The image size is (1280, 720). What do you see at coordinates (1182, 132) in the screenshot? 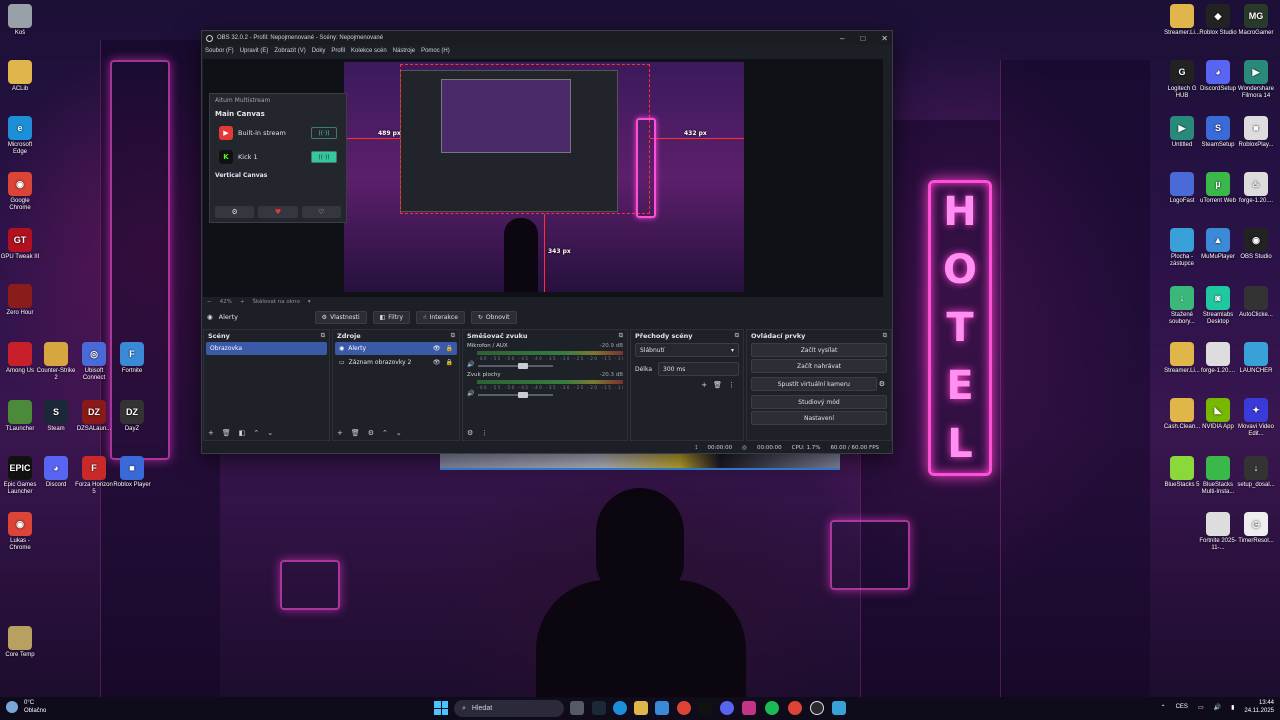
I see `desktop-icon: ▶ Untitled` at bounding box center [1182, 132].